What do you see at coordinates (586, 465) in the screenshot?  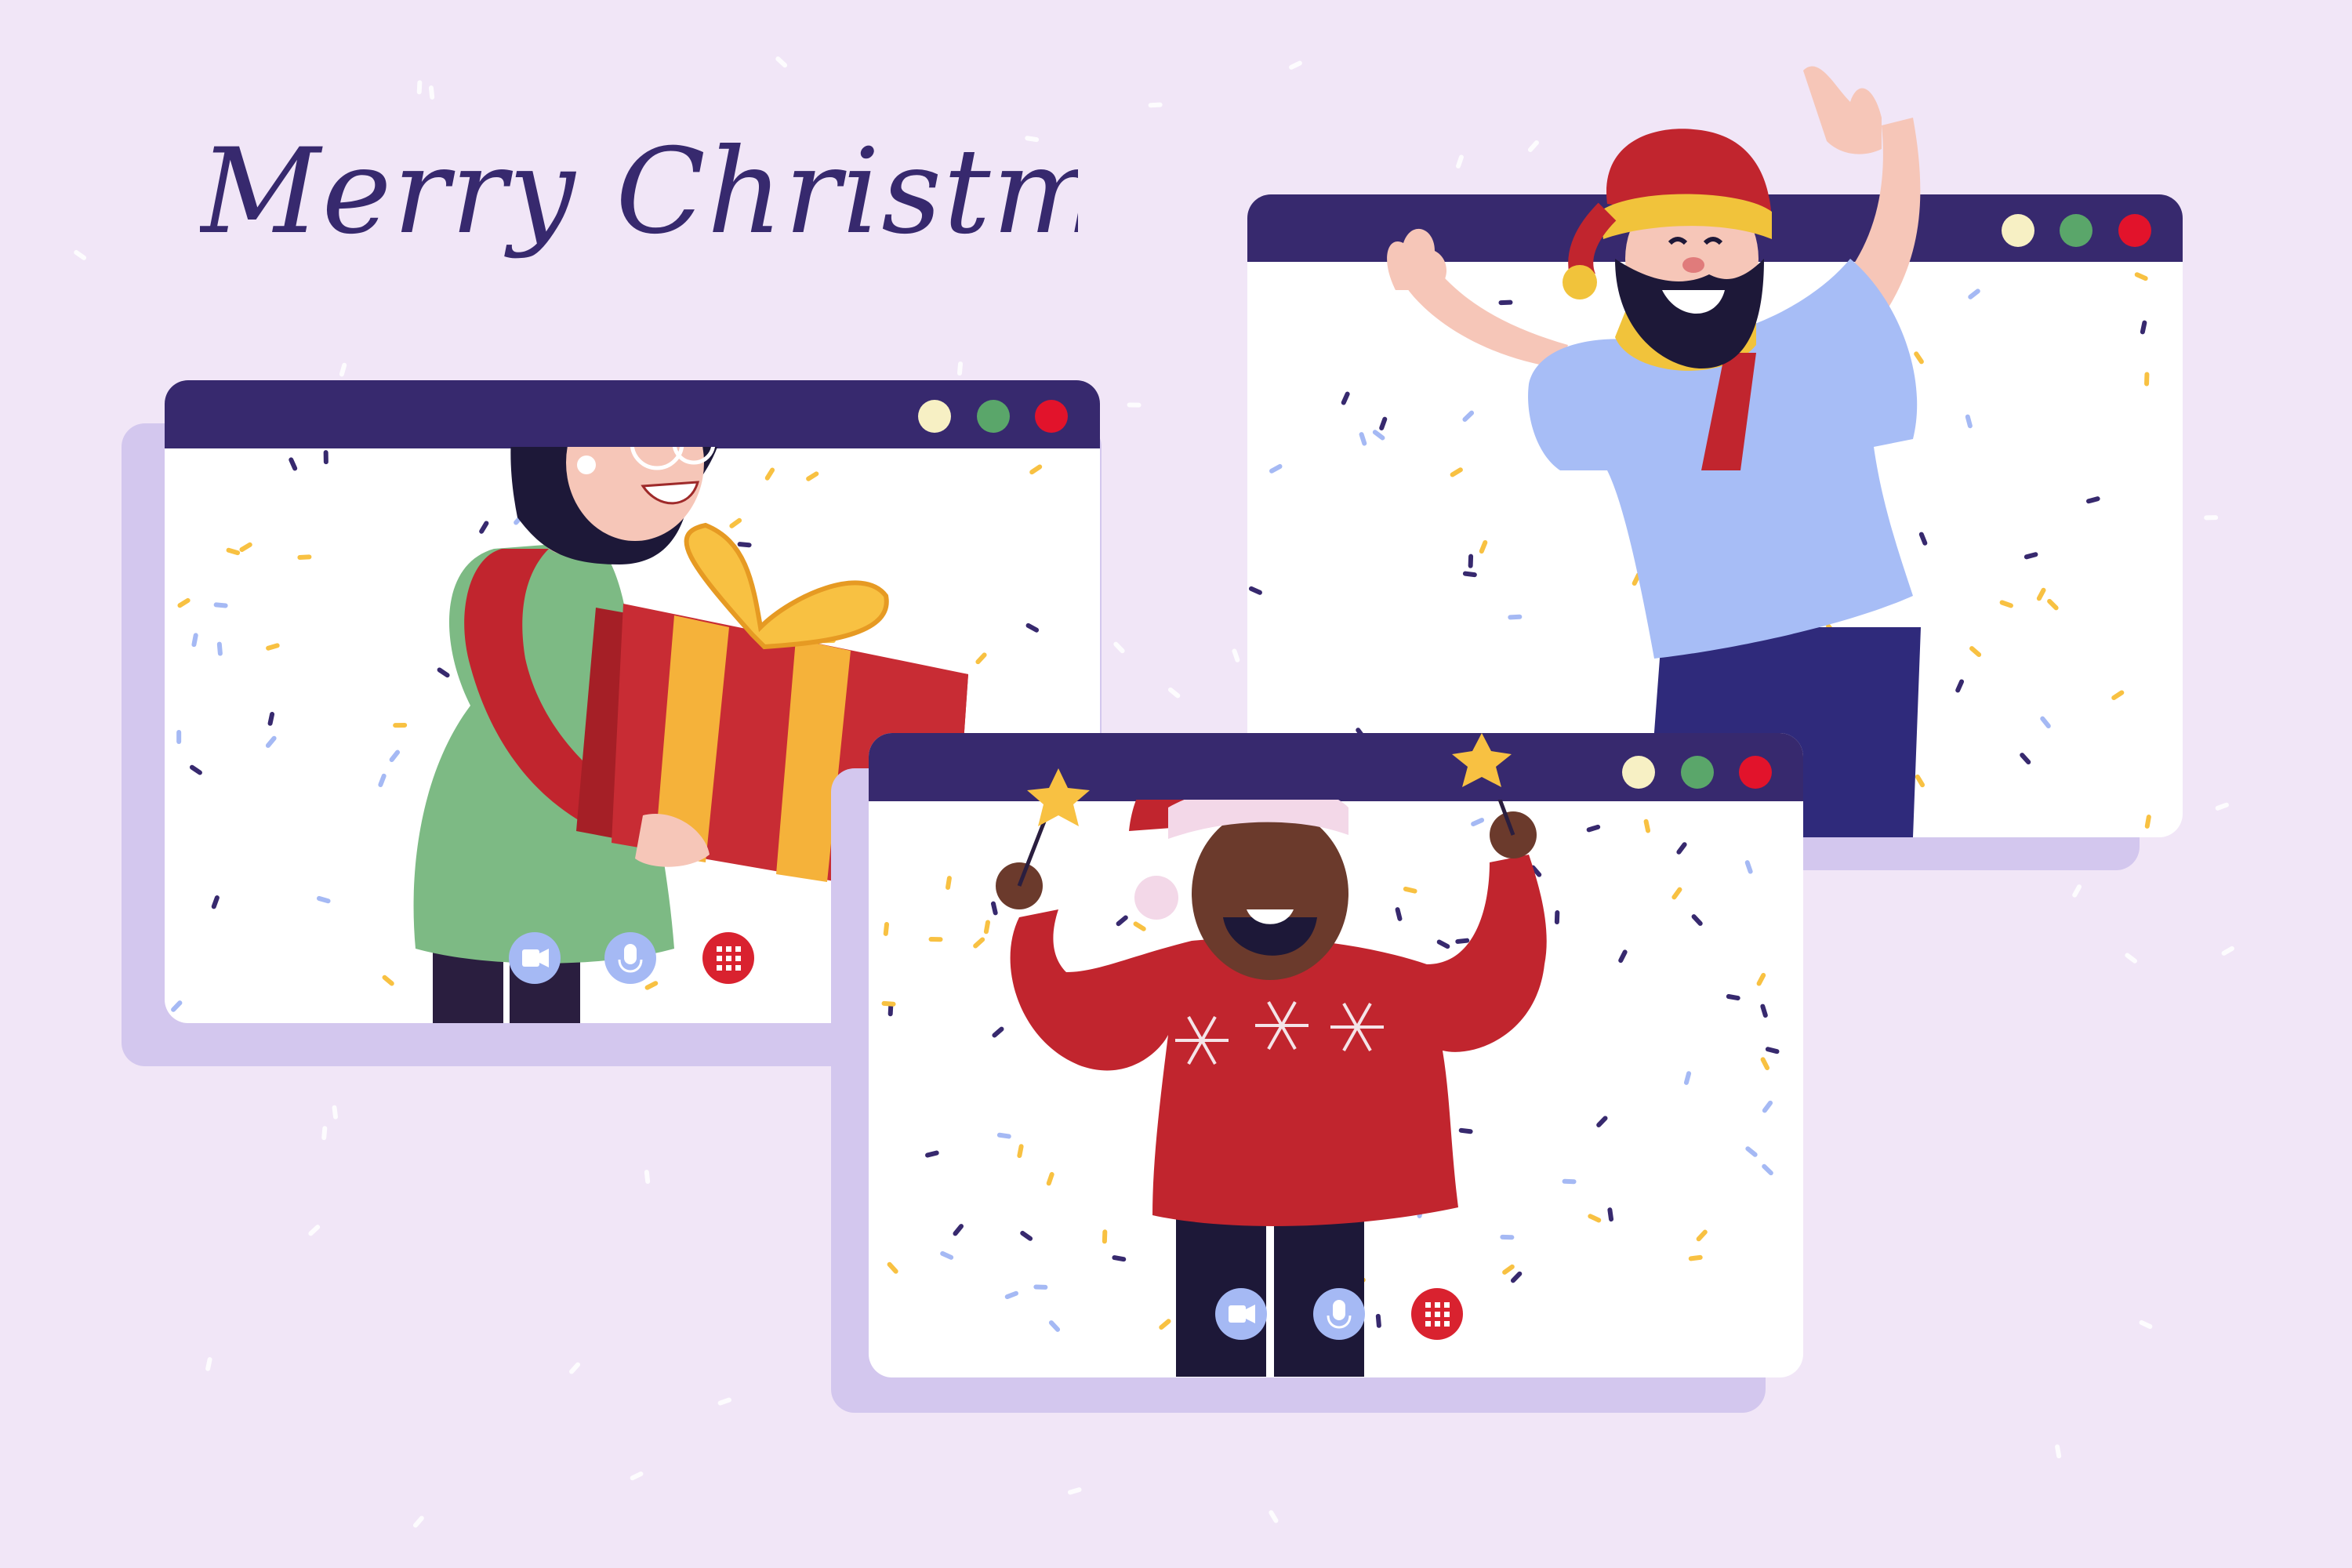 I see `earring` at bounding box center [586, 465].